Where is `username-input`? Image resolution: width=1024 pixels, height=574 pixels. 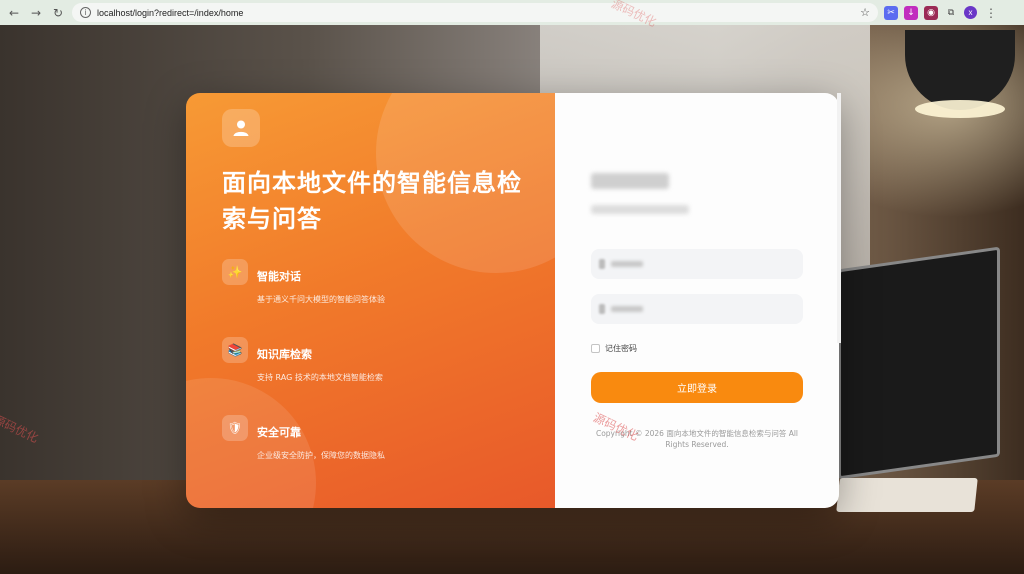
username-input is located at coordinates (697, 264).